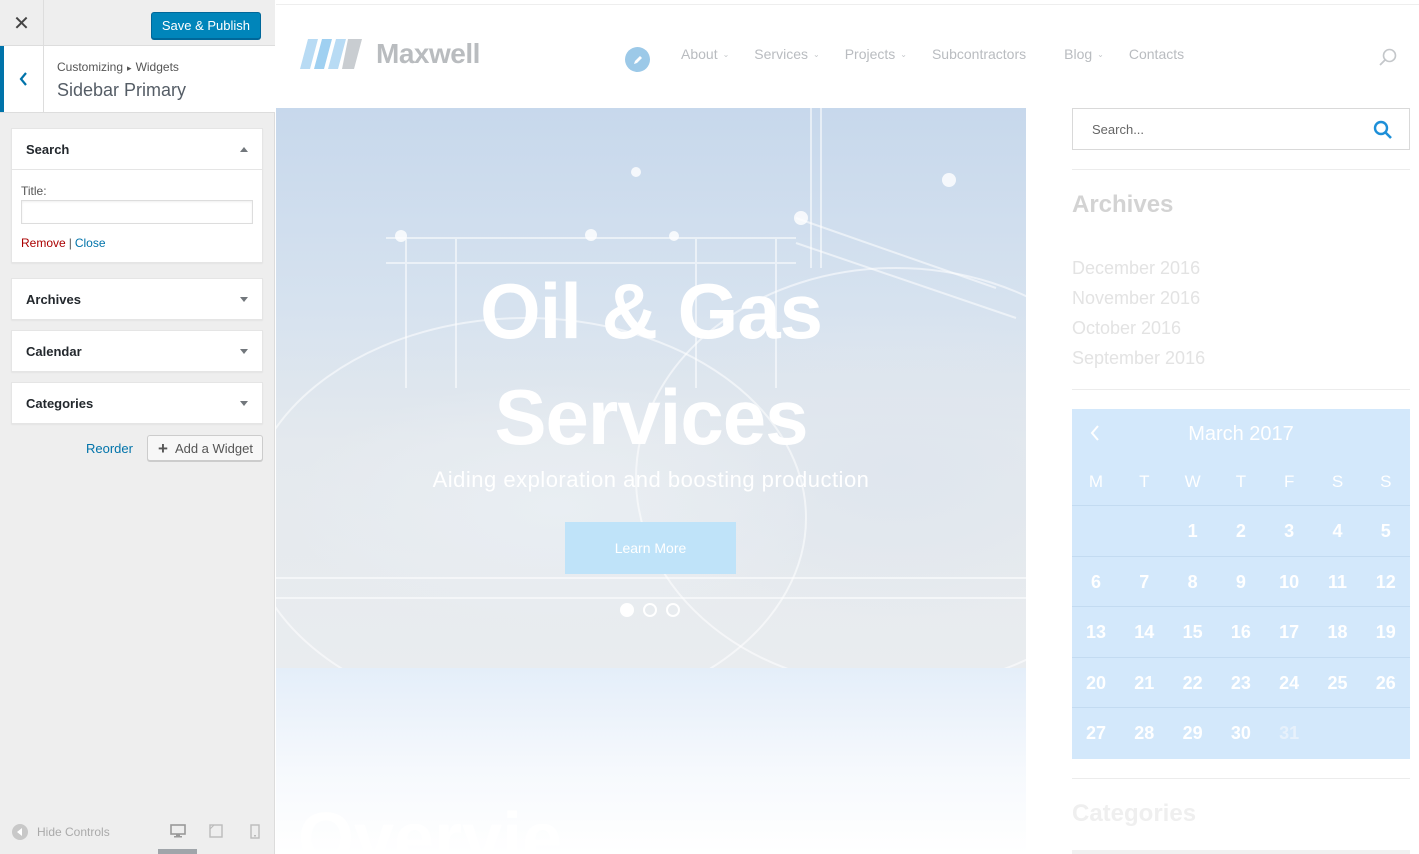  Describe the element at coordinates (60, 403) in the screenshot. I see `widget-title: Categories` at that location.